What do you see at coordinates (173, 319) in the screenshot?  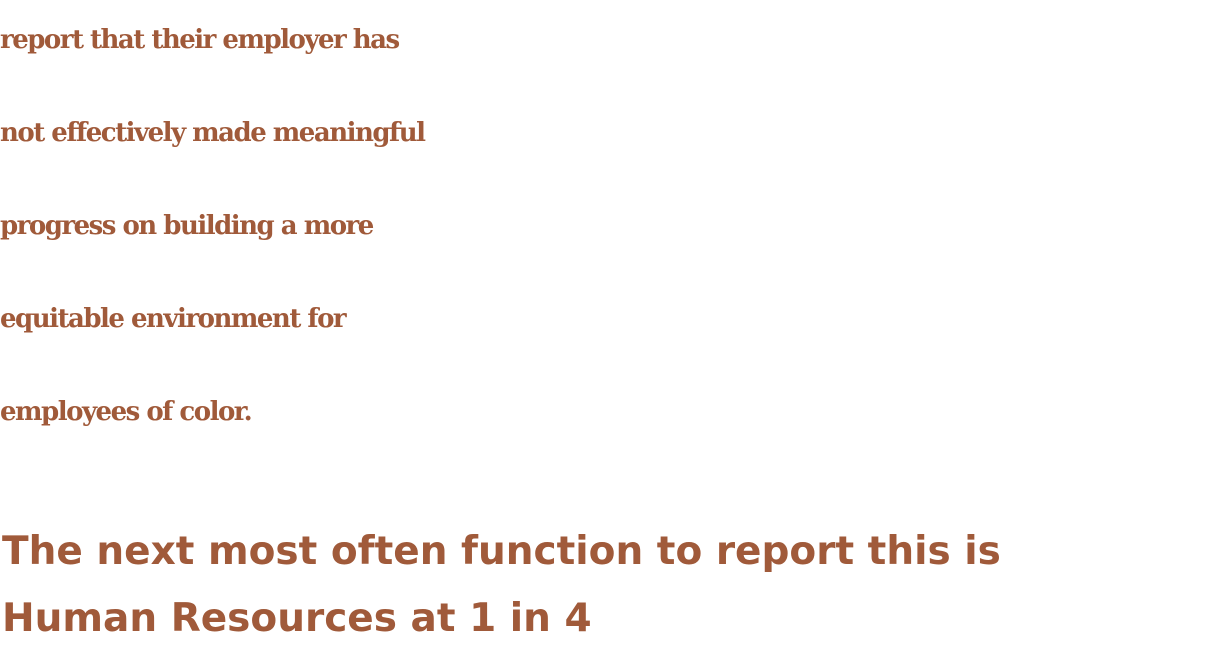 I see `headline-line: equitable environment for` at bounding box center [173, 319].